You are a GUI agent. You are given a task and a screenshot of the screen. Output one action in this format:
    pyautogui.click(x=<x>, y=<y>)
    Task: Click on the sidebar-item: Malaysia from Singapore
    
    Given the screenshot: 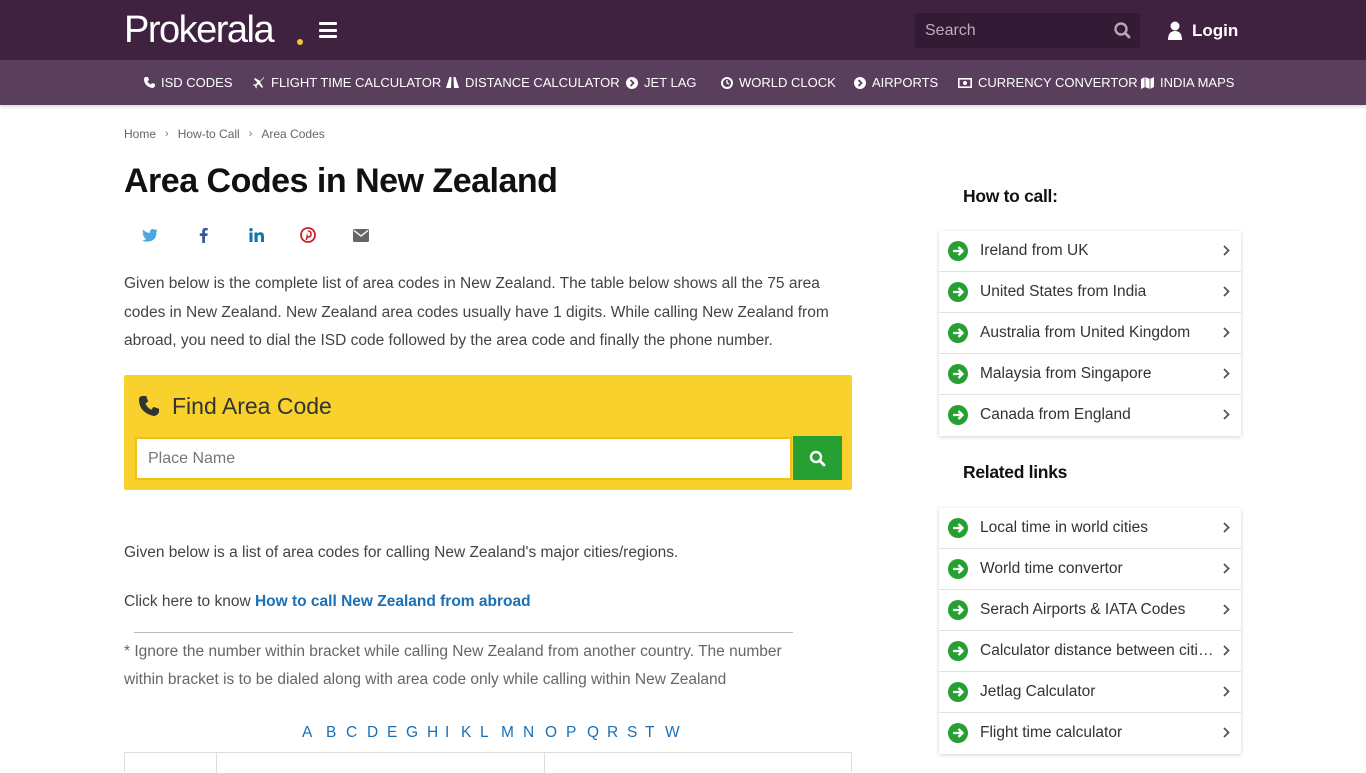 What is the action you would take?
    pyautogui.click(x=1090, y=374)
    